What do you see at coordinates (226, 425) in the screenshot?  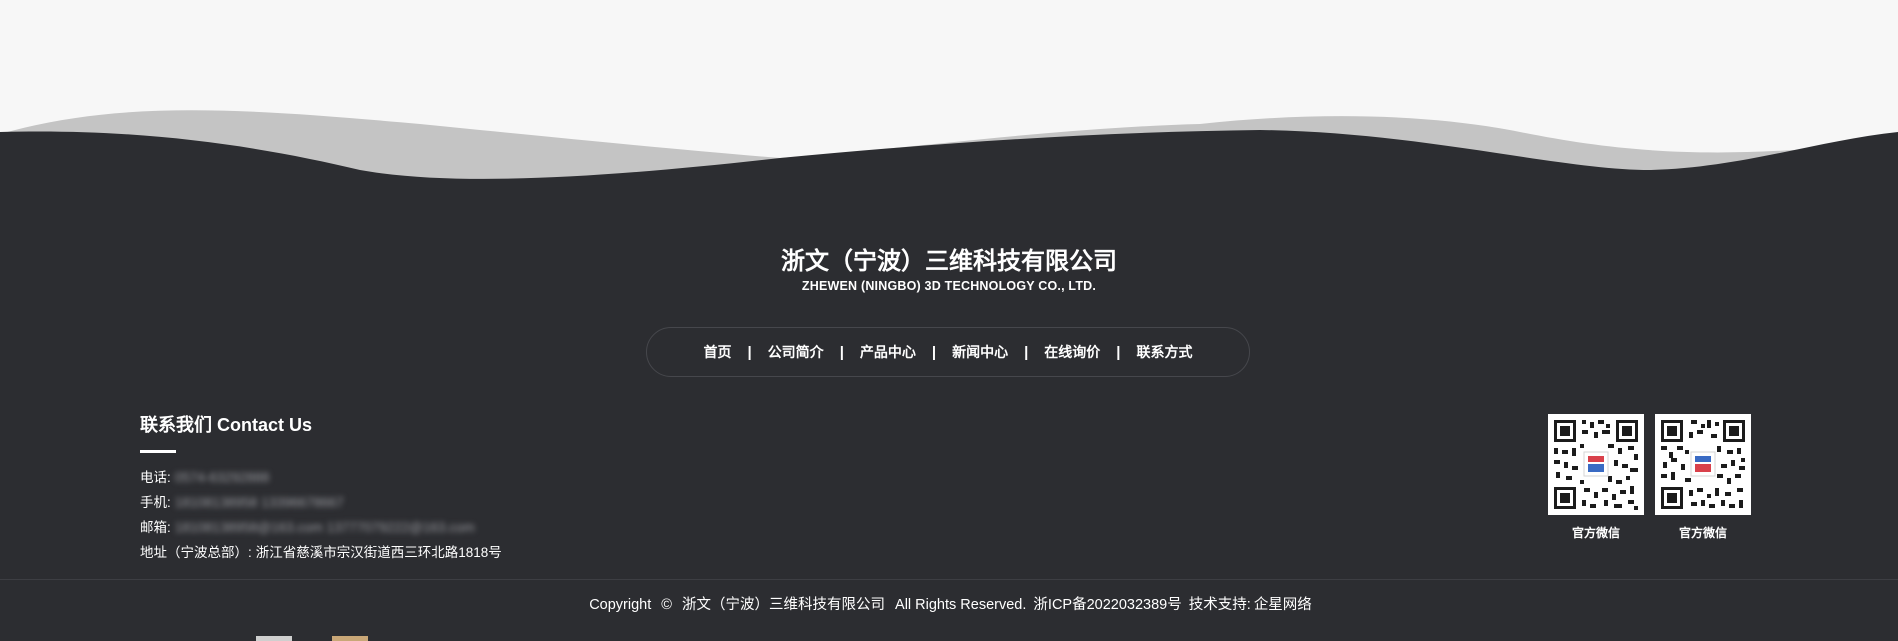 I see `contact-title: 联系我们 Contact Us` at bounding box center [226, 425].